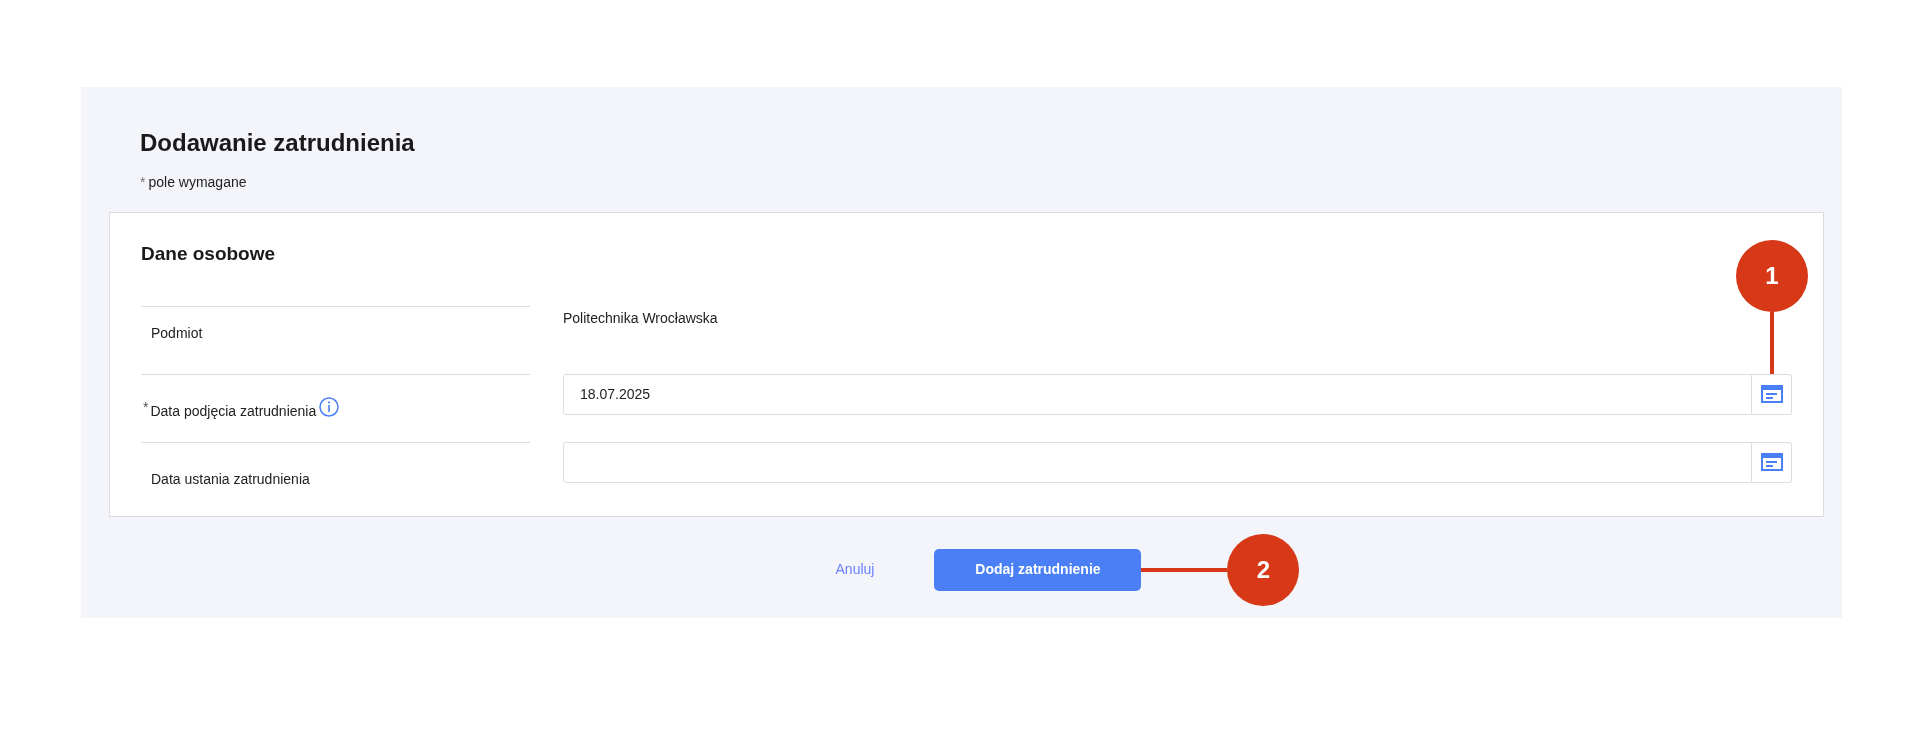  I want to click on section-title: Dane osobowe, so click(208, 254).